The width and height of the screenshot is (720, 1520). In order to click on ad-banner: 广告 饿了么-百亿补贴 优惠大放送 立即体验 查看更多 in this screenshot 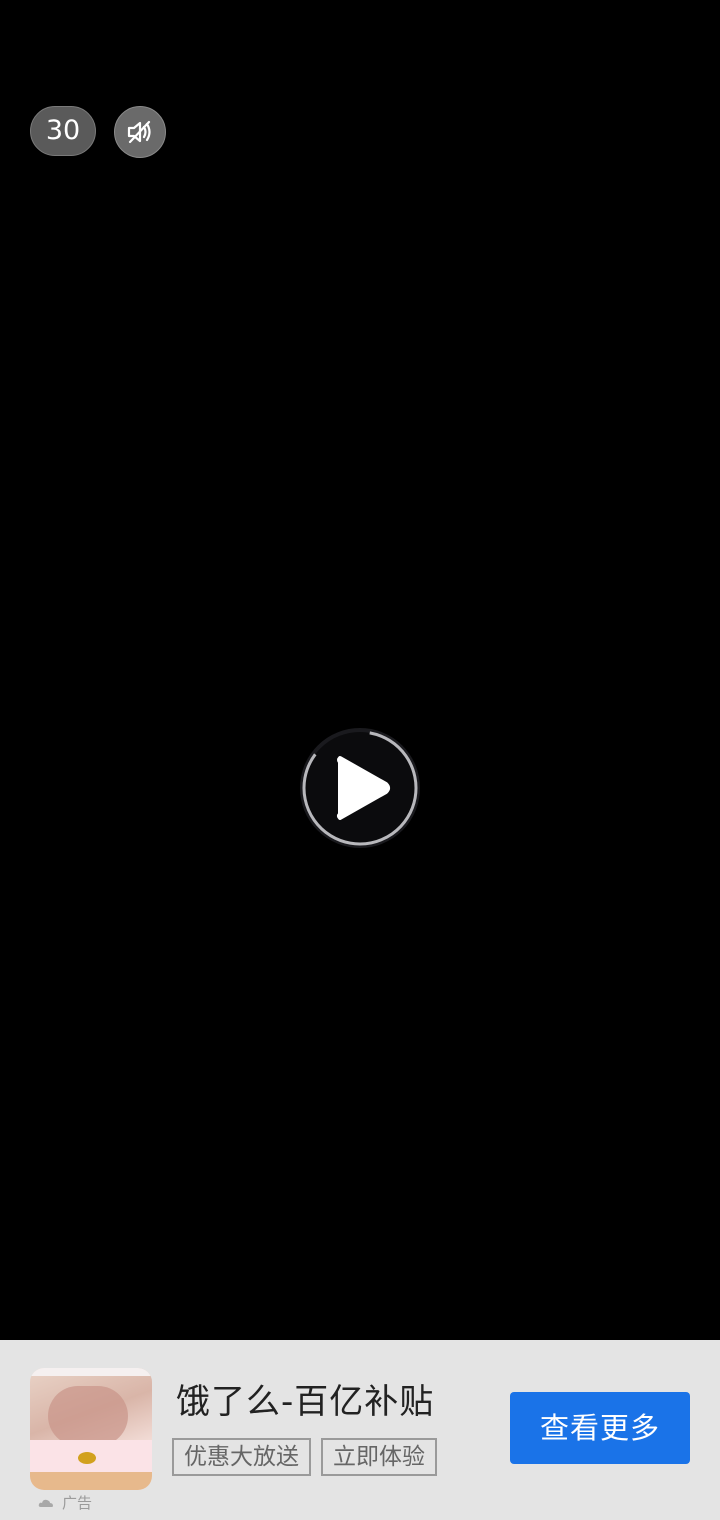, I will do `click(360, 1430)`.